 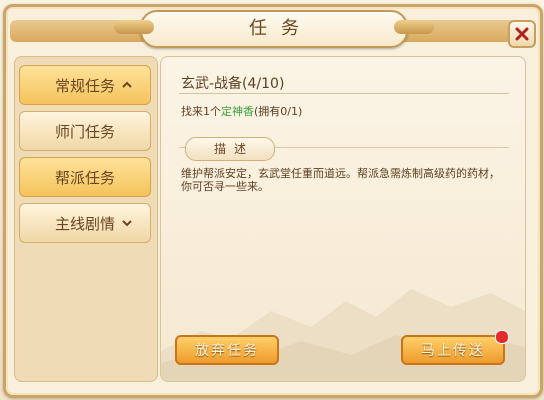 I want to click on sidebar-item-label: 帮派任务, so click(x=84, y=177).